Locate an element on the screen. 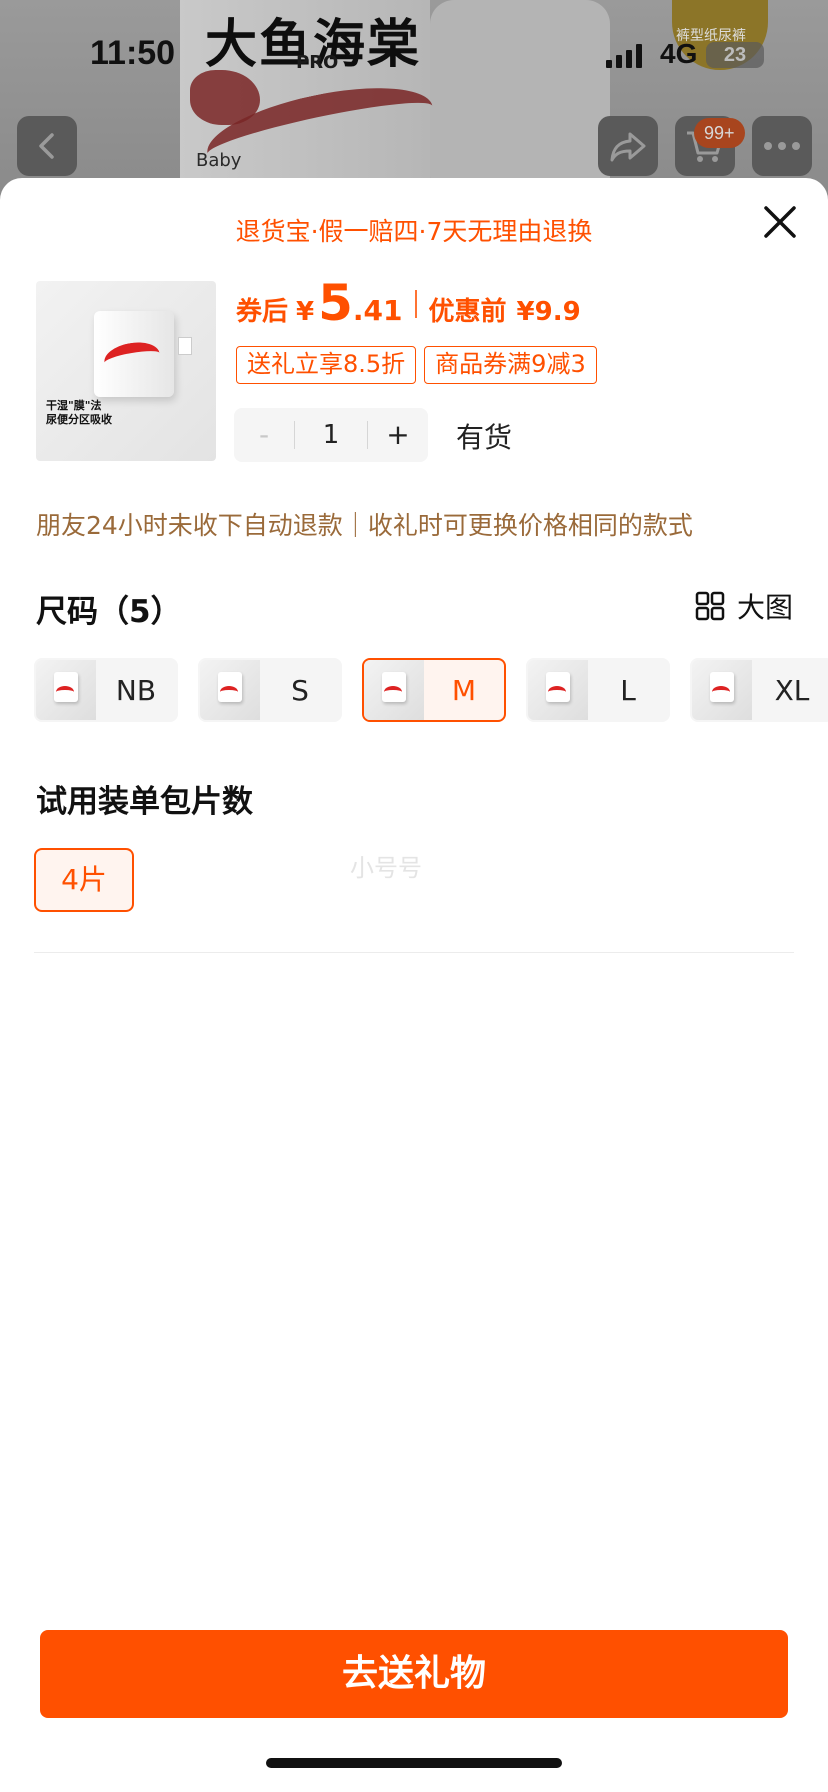 The image size is (828, 1792). send-gift-button: 去送礼物 is located at coordinates (414, 1674).